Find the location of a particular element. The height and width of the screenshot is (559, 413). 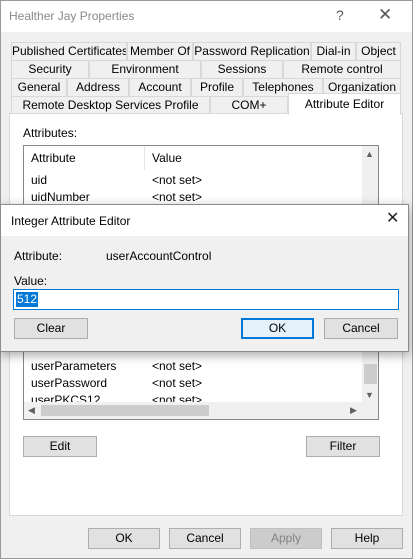

tab-com-plus: COM+ is located at coordinates (249, 105).